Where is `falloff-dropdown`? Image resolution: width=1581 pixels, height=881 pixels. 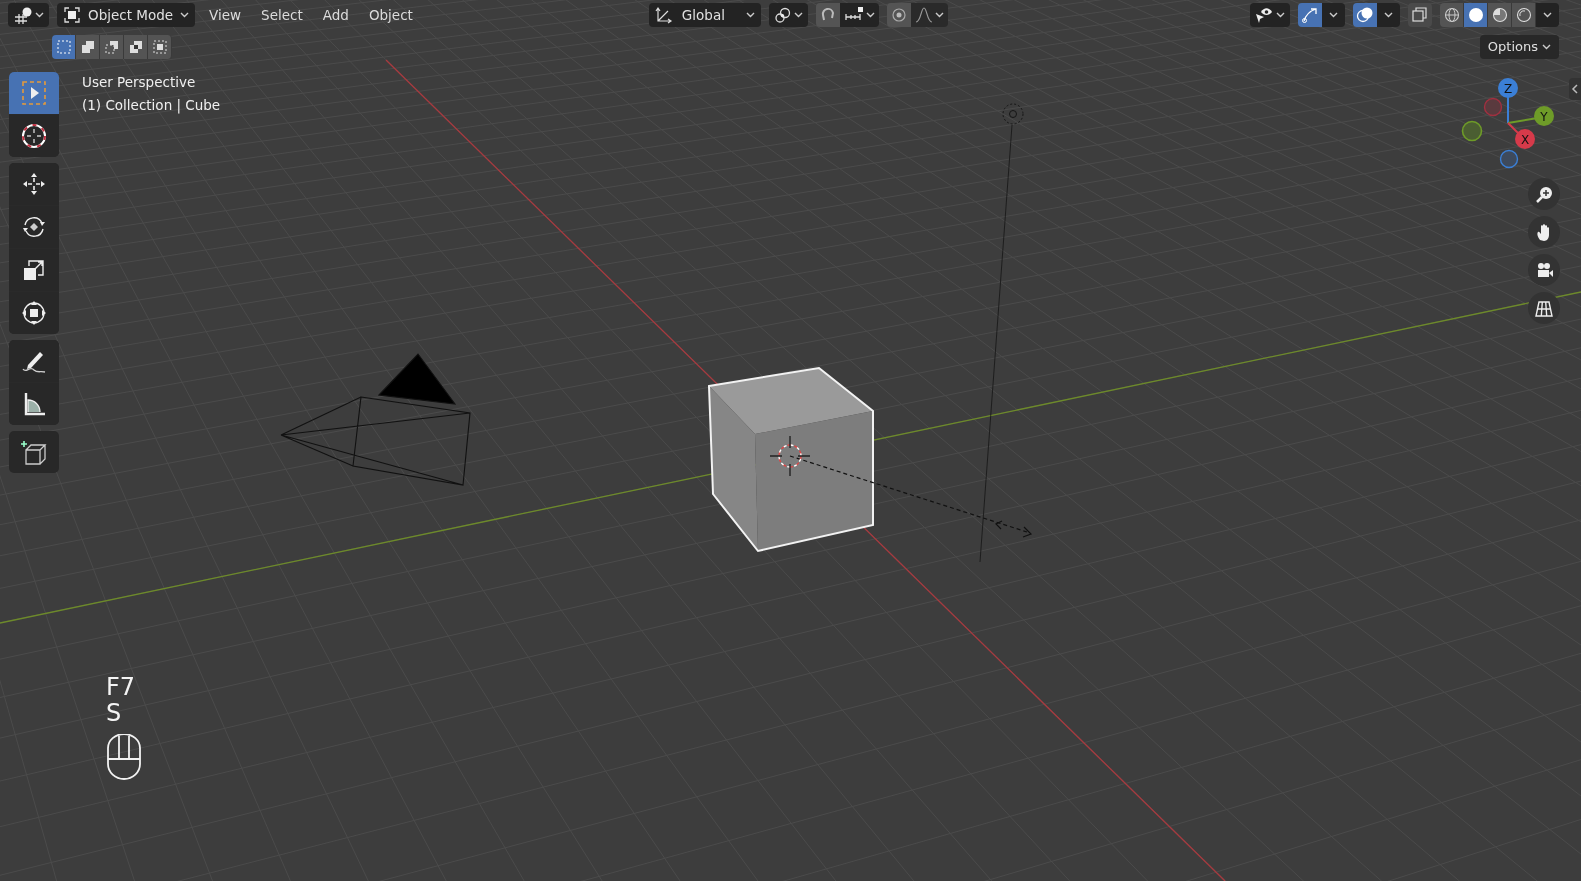 falloff-dropdown is located at coordinates (929, 15).